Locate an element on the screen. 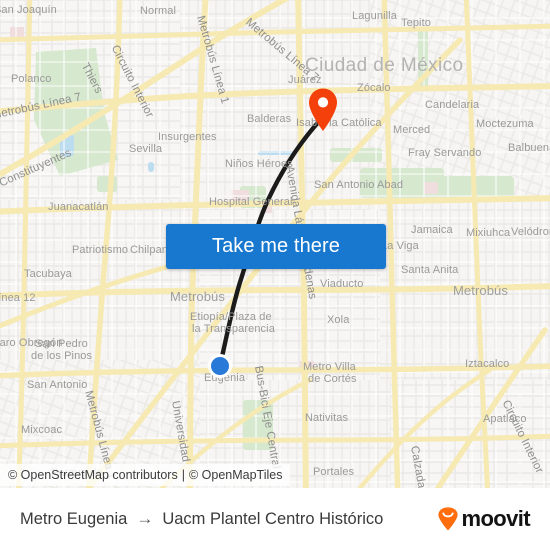  moovit-wordmark: moovit is located at coordinates (495, 518).